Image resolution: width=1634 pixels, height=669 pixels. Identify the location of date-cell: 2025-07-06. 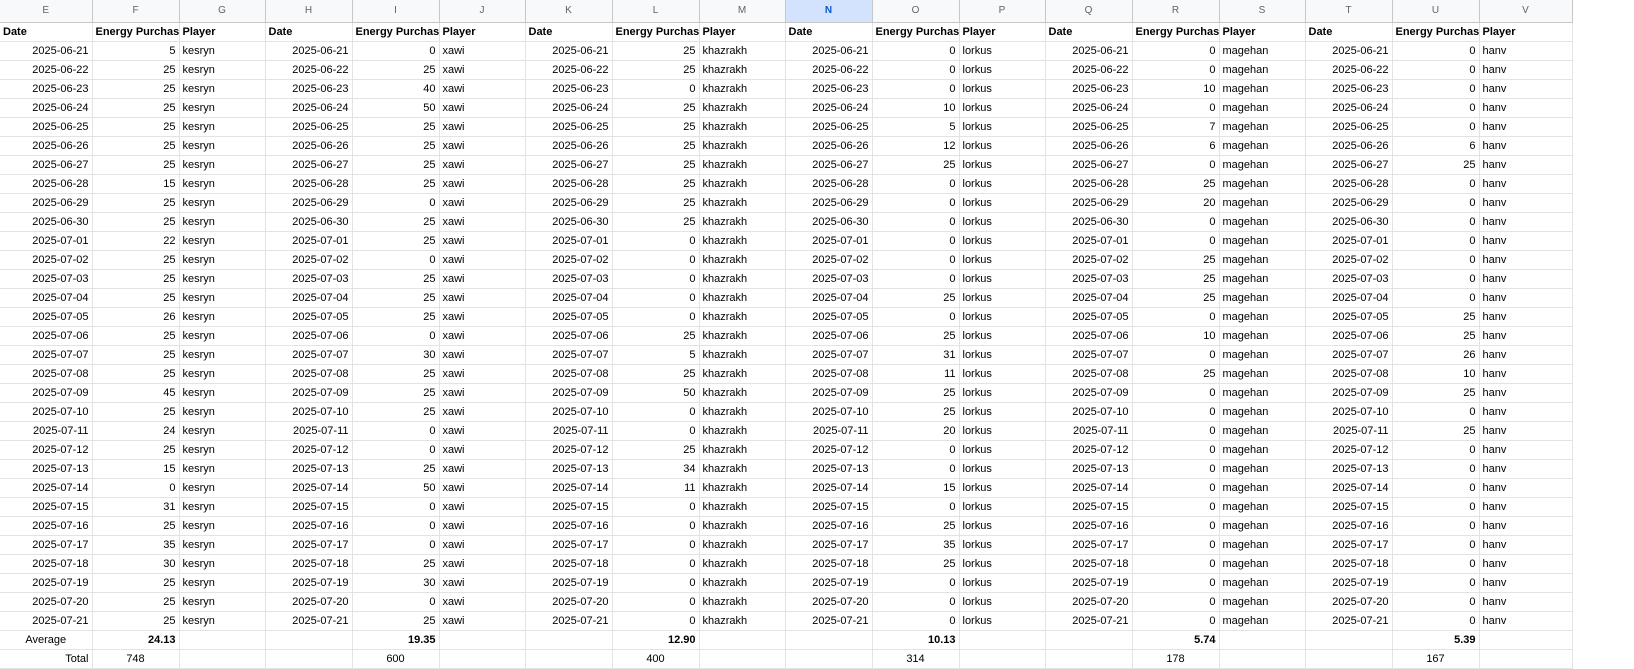
(1089, 336).